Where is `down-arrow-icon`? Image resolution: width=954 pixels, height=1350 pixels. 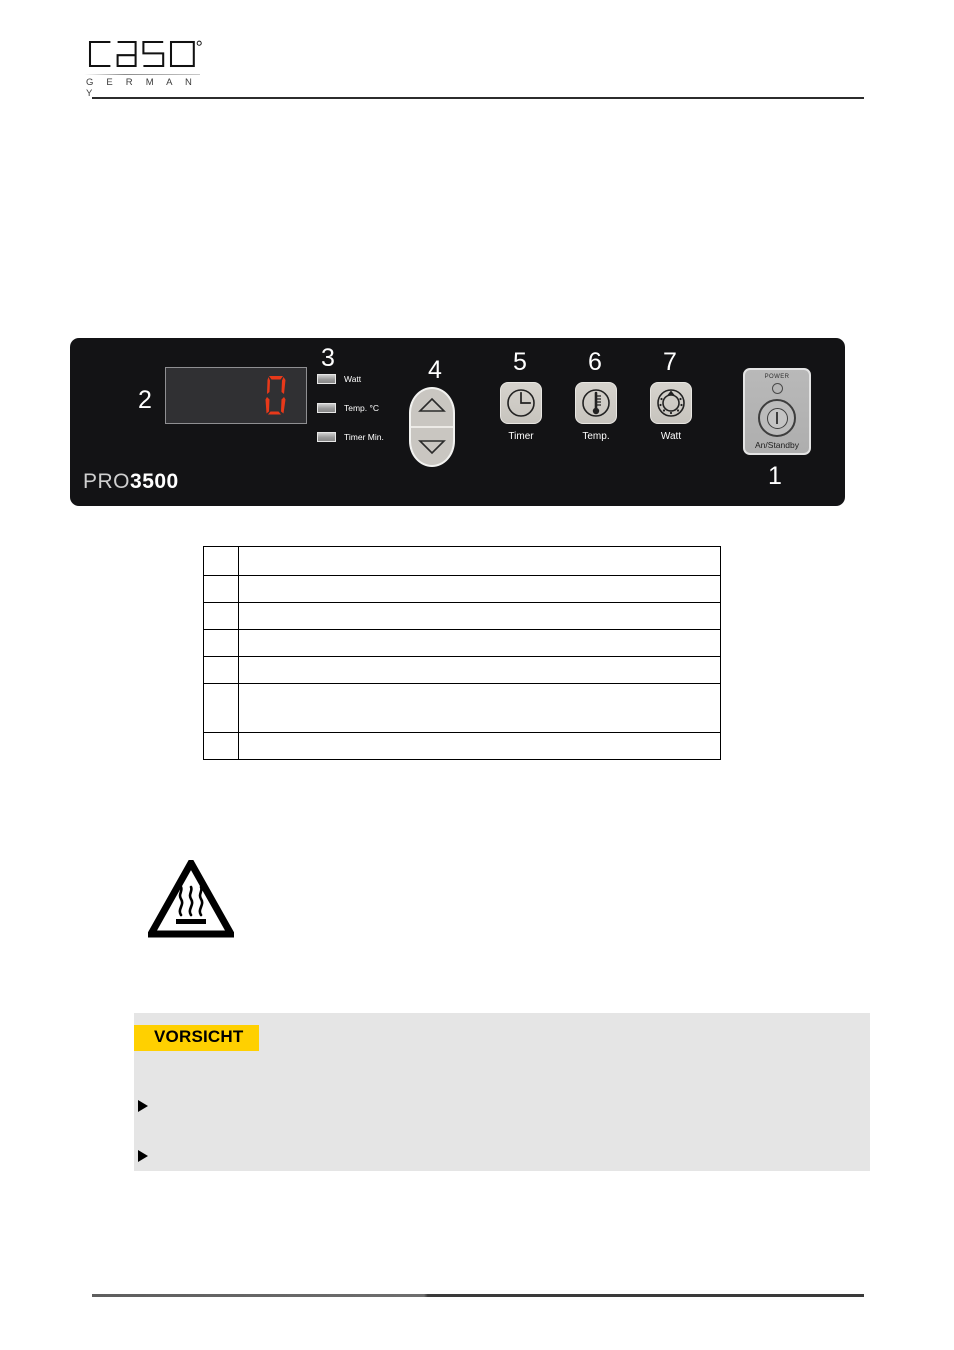 down-arrow-icon is located at coordinates (432, 447).